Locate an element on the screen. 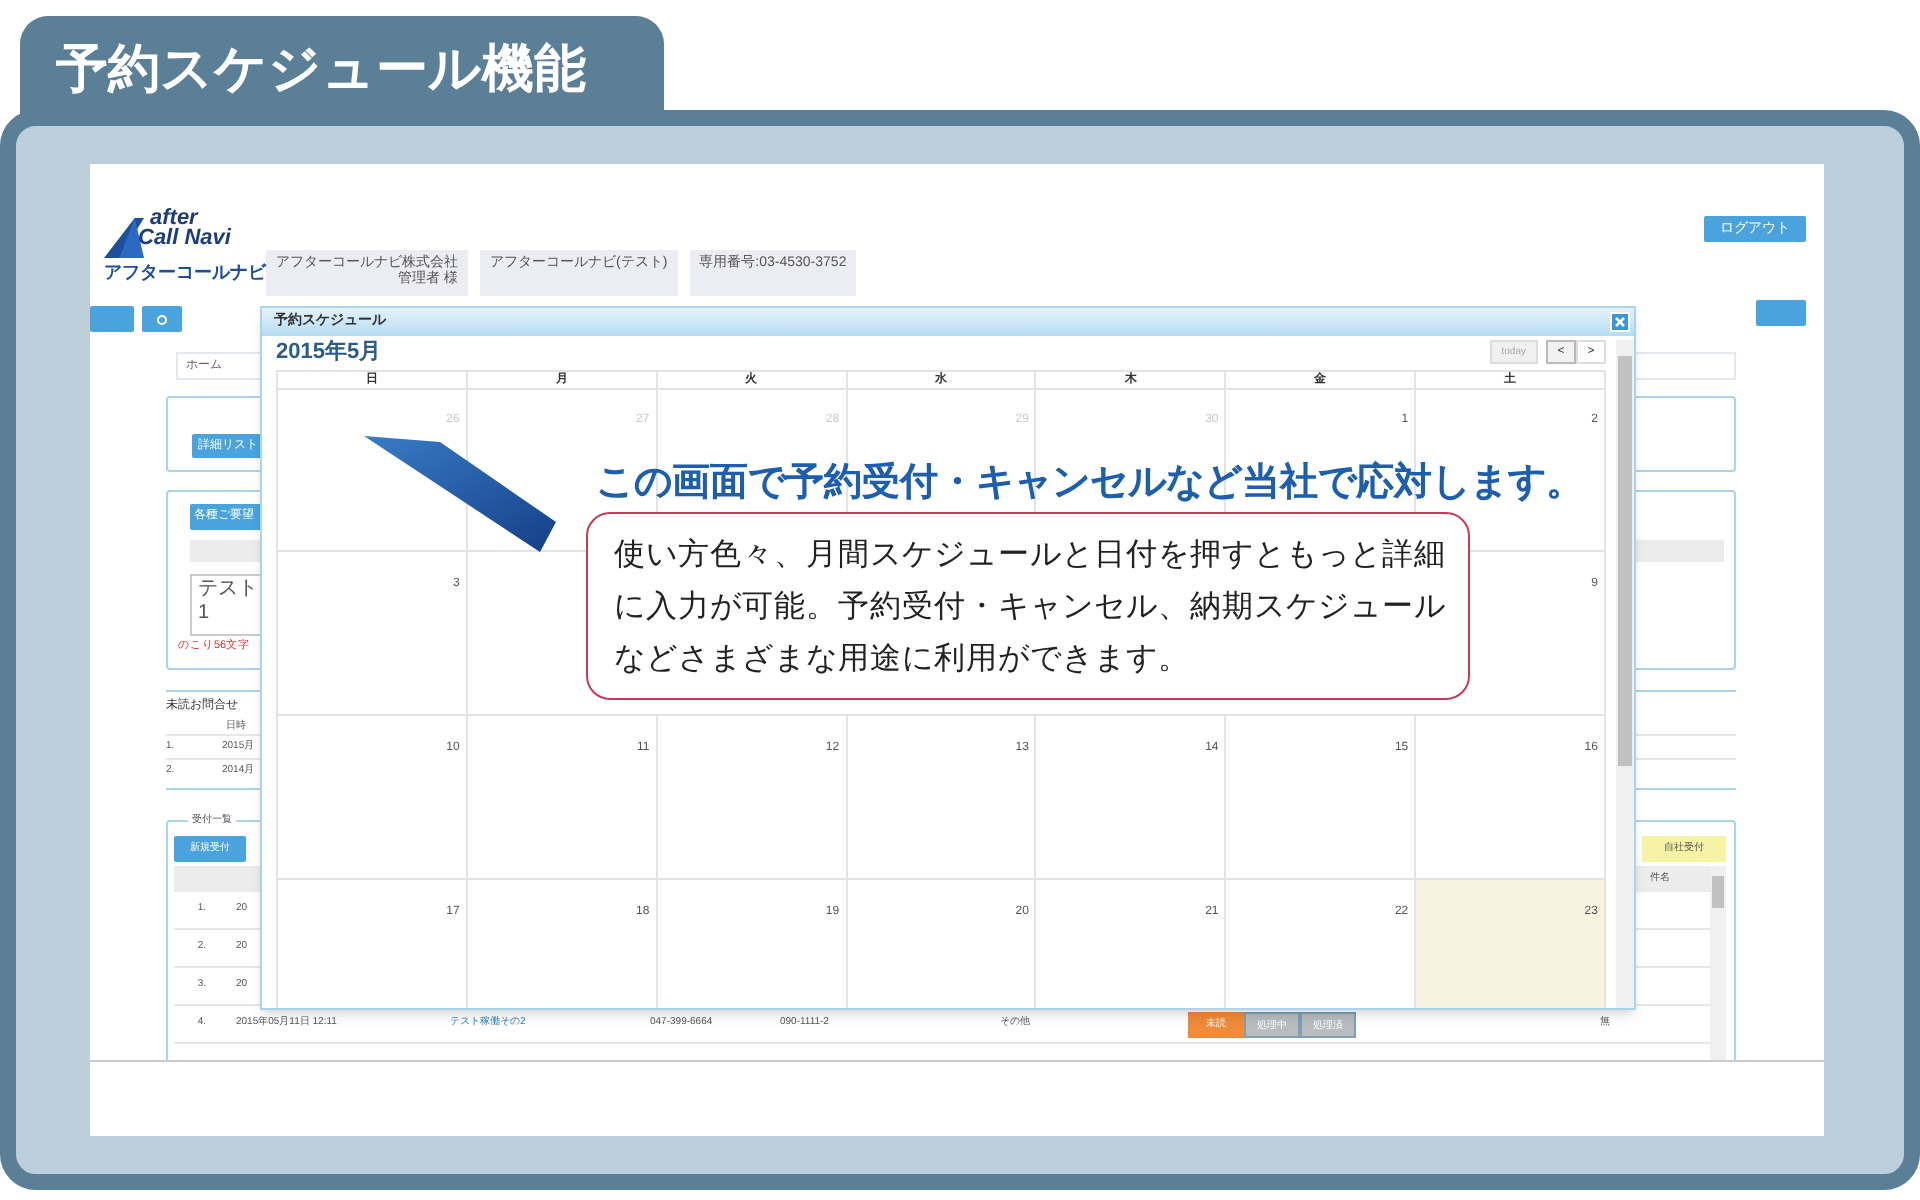 The height and width of the screenshot is (1200, 1920). logo-kana: アフターコールナビ is located at coordinates (185, 272).